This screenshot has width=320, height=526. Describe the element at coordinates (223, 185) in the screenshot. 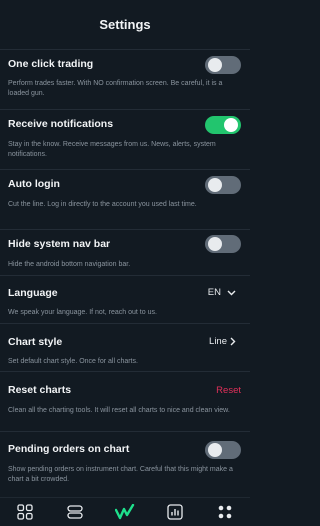

I see `auto-login-toggle` at that location.